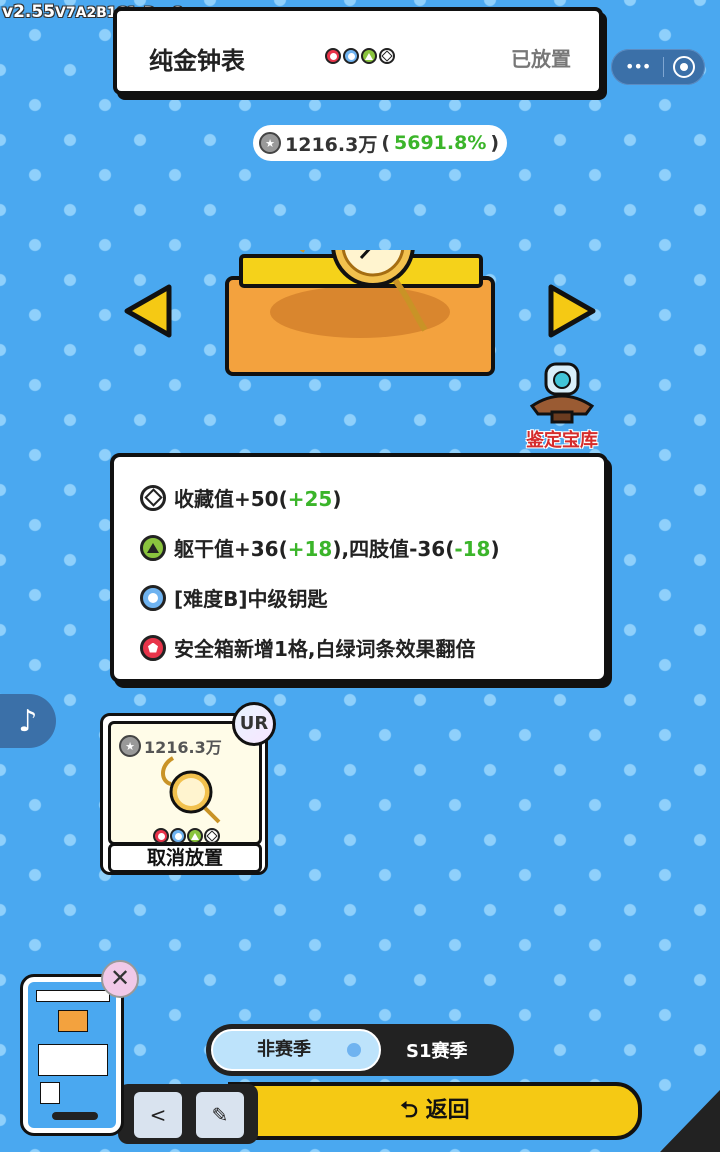 This screenshot has height=1152, width=720. What do you see at coordinates (158, 1115) in the screenshot?
I see `share-icon: <` at bounding box center [158, 1115].